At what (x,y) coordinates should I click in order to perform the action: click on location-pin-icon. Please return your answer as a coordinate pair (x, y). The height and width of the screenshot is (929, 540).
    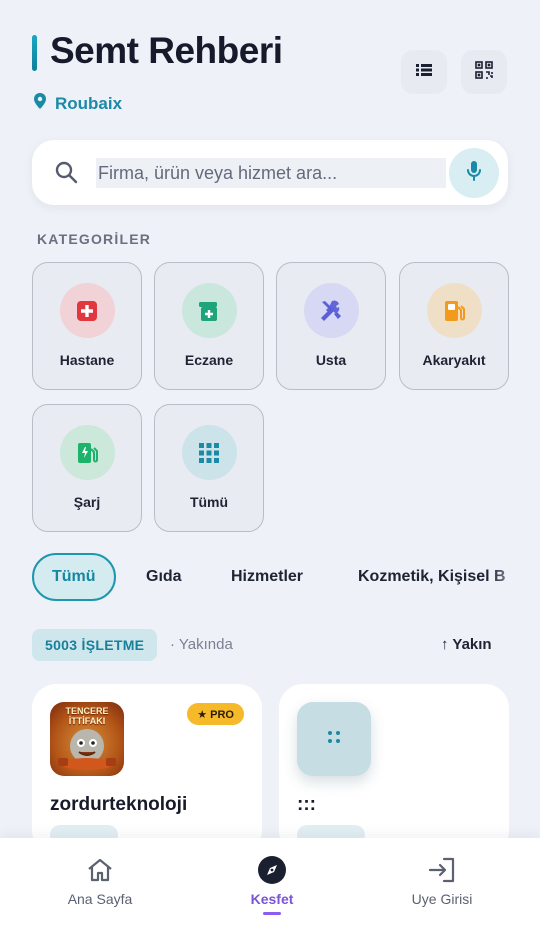
    Looking at the image, I should click on (40, 103).